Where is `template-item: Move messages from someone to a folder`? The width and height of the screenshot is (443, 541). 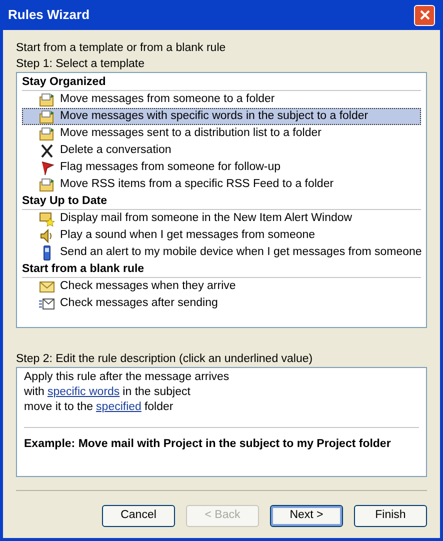 template-item: Move messages from someone to a folder is located at coordinates (221, 99).